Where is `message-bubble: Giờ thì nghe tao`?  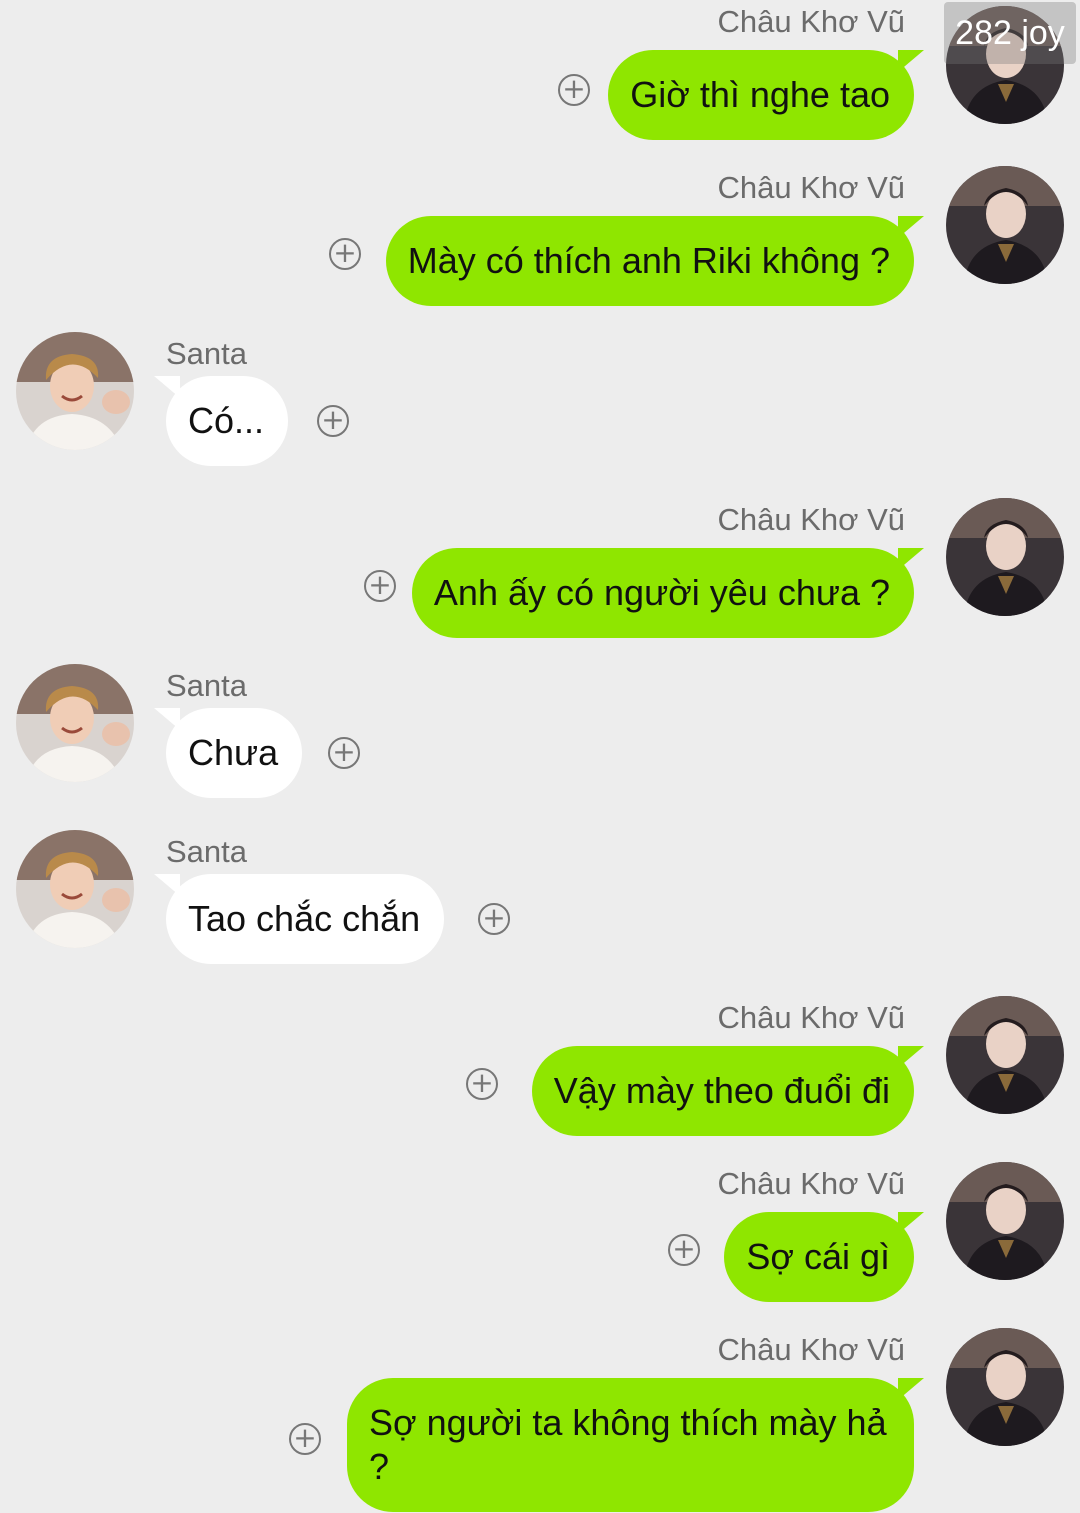 message-bubble: Giờ thì nghe tao is located at coordinates (761, 95).